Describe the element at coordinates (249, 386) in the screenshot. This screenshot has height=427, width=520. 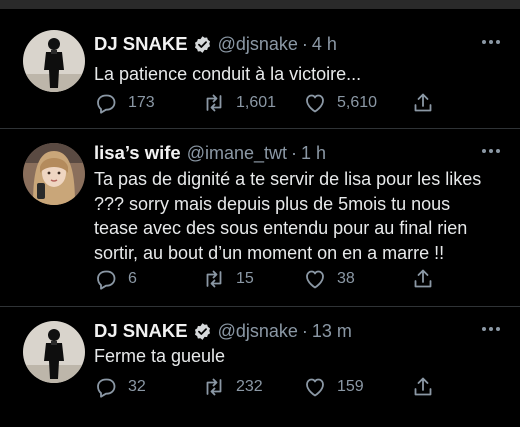
I see `retweet-count: 232` at that location.